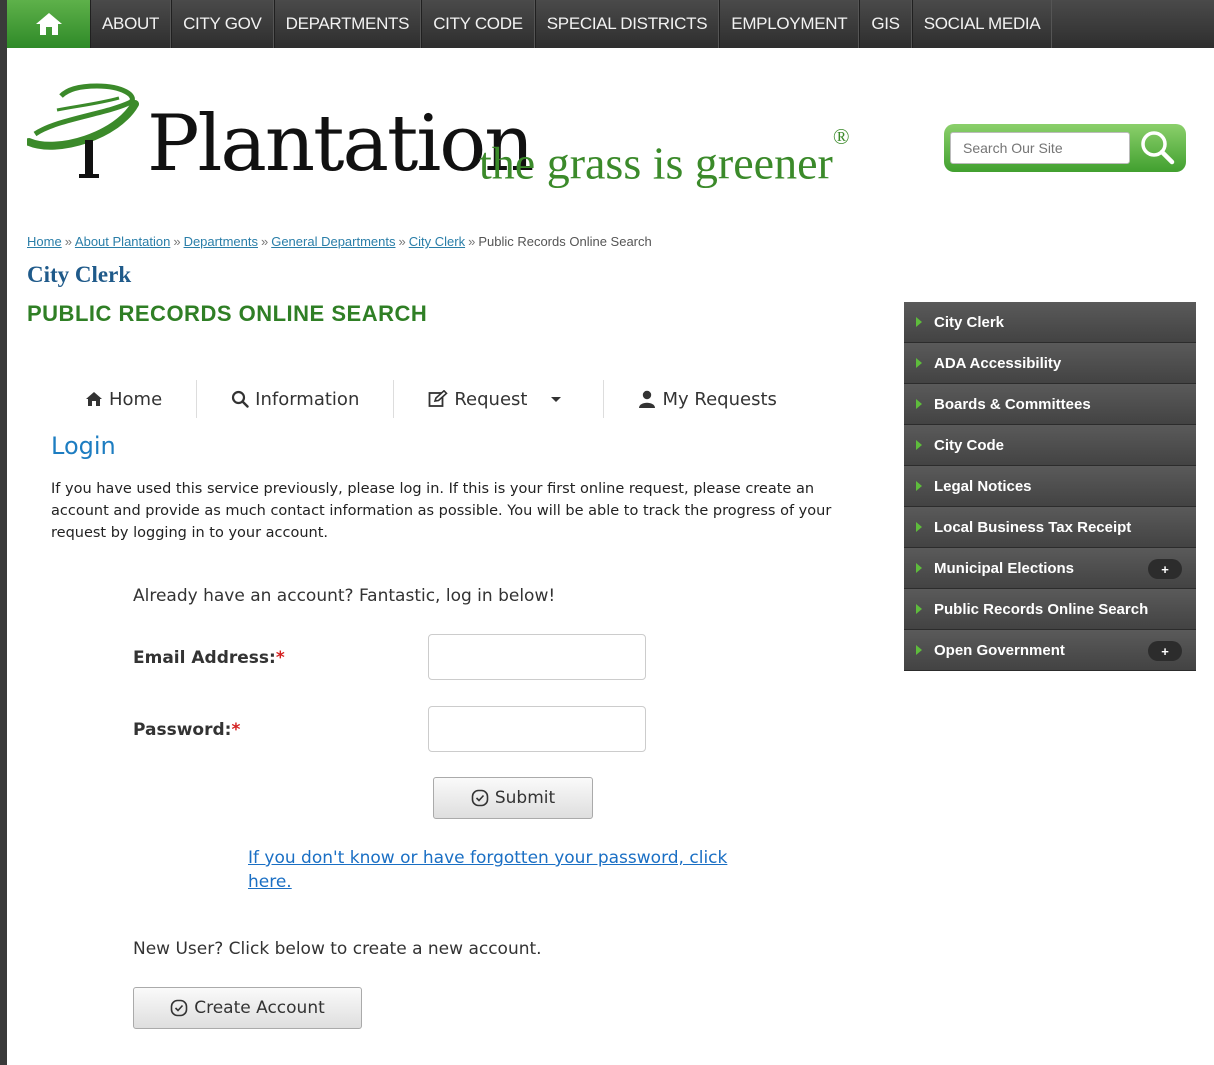  What do you see at coordinates (347, 24) in the screenshot?
I see `nav-departments: DEPARTMENTS` at bounding box center [347, 24].